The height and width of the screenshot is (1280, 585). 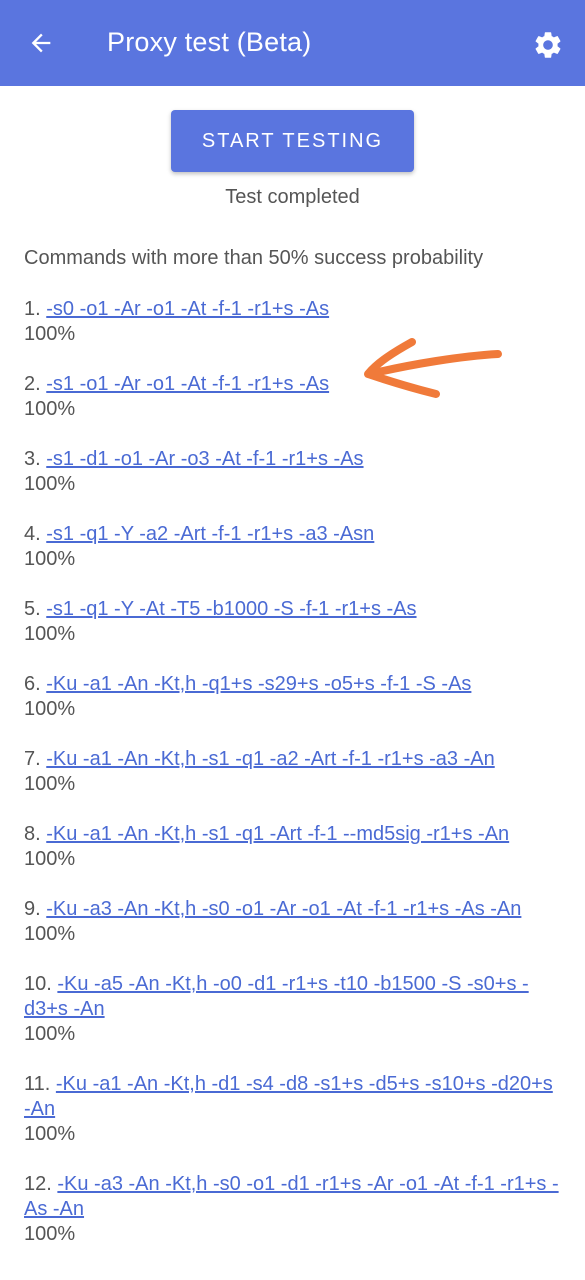 What do you see at coordinates (204, 459) in the screenshot?
I see `result-command-link: -s1 -d1 -o1 -Ar -o3 -At -f-1 -r1+s -As` at bounding box center [204, 459].